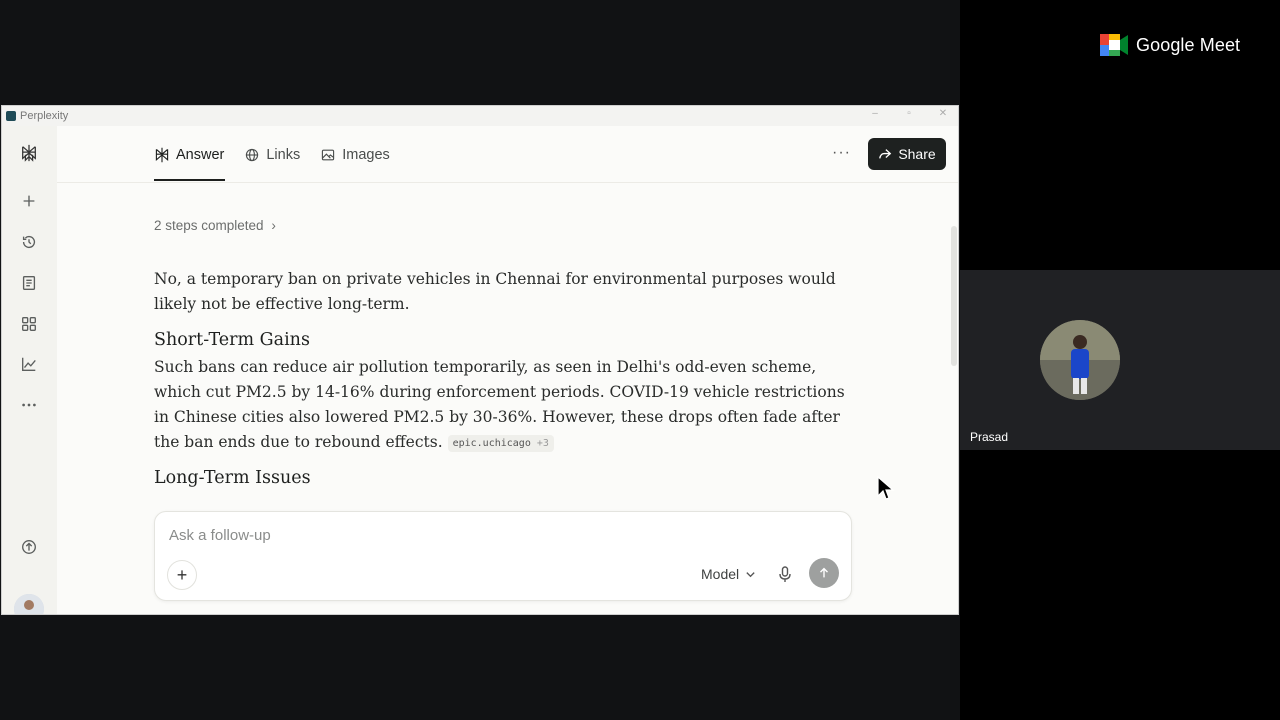 Image resolution: width=1280 pixels, height=720 pixels. I want to click on microphone-icon, so click(785, 574).